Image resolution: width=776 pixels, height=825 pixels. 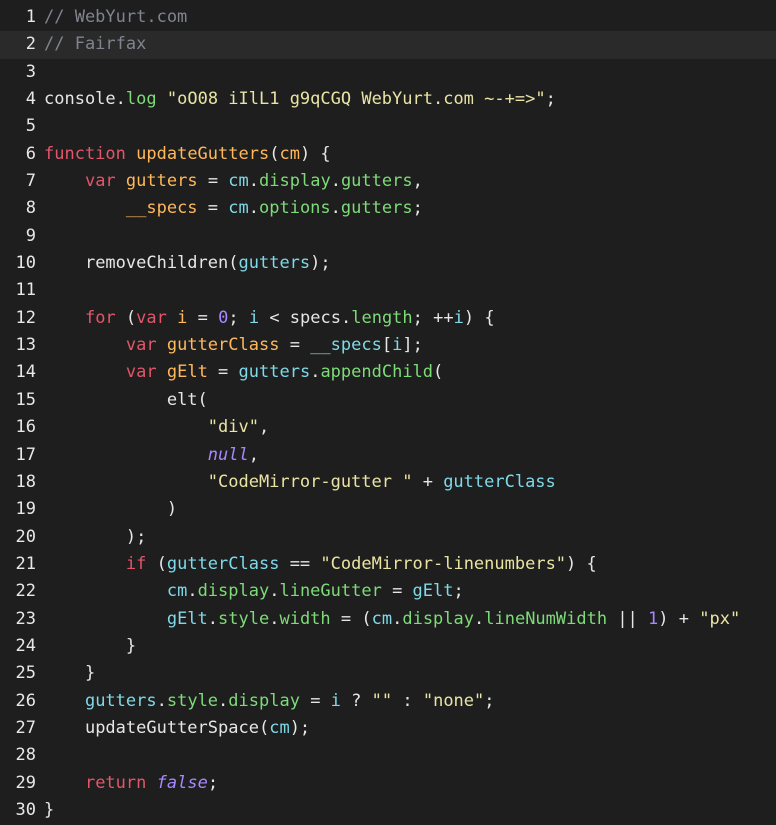 I want to click on code-line: 14 var gElt = gutters.appendChild(, so click(x=388, y=372).